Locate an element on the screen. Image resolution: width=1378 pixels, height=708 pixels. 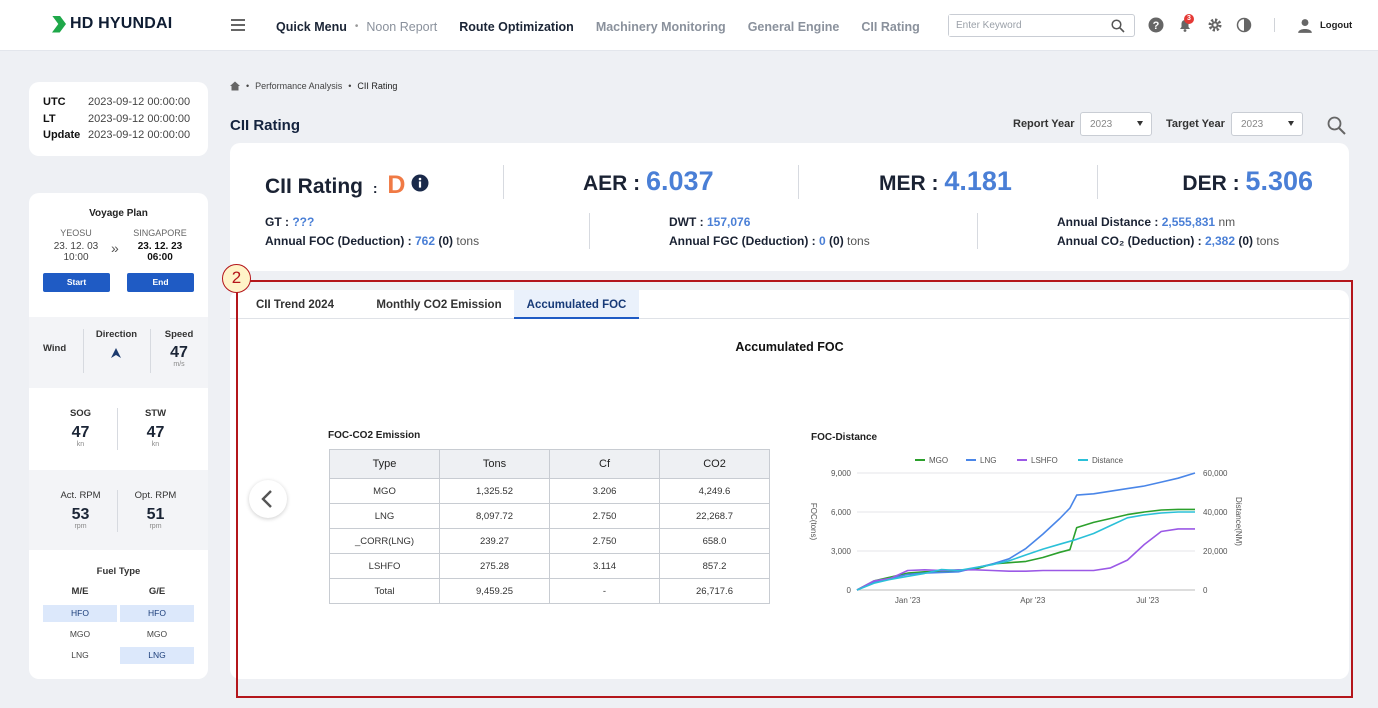
notification-bell: 3 is located at coordinates (1185, 23).